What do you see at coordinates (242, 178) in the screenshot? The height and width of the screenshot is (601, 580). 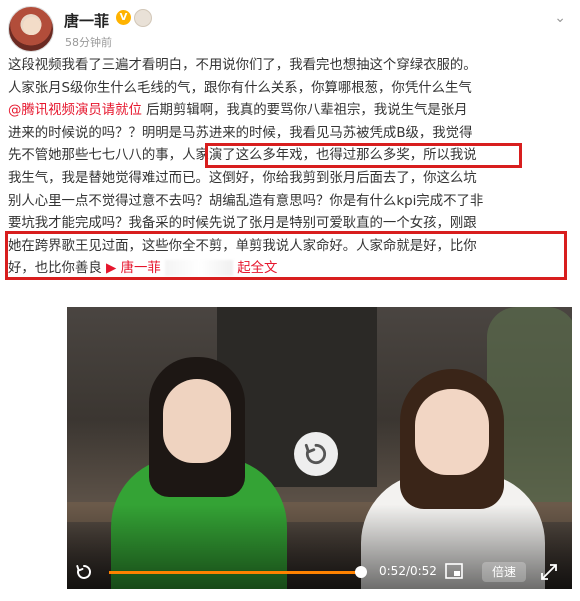 I see `post-line: 我生气，我是替她觉得难过而已。这倒好，你给我剪到张月后面去了，你这么坑` at bounding box center [242, 178].